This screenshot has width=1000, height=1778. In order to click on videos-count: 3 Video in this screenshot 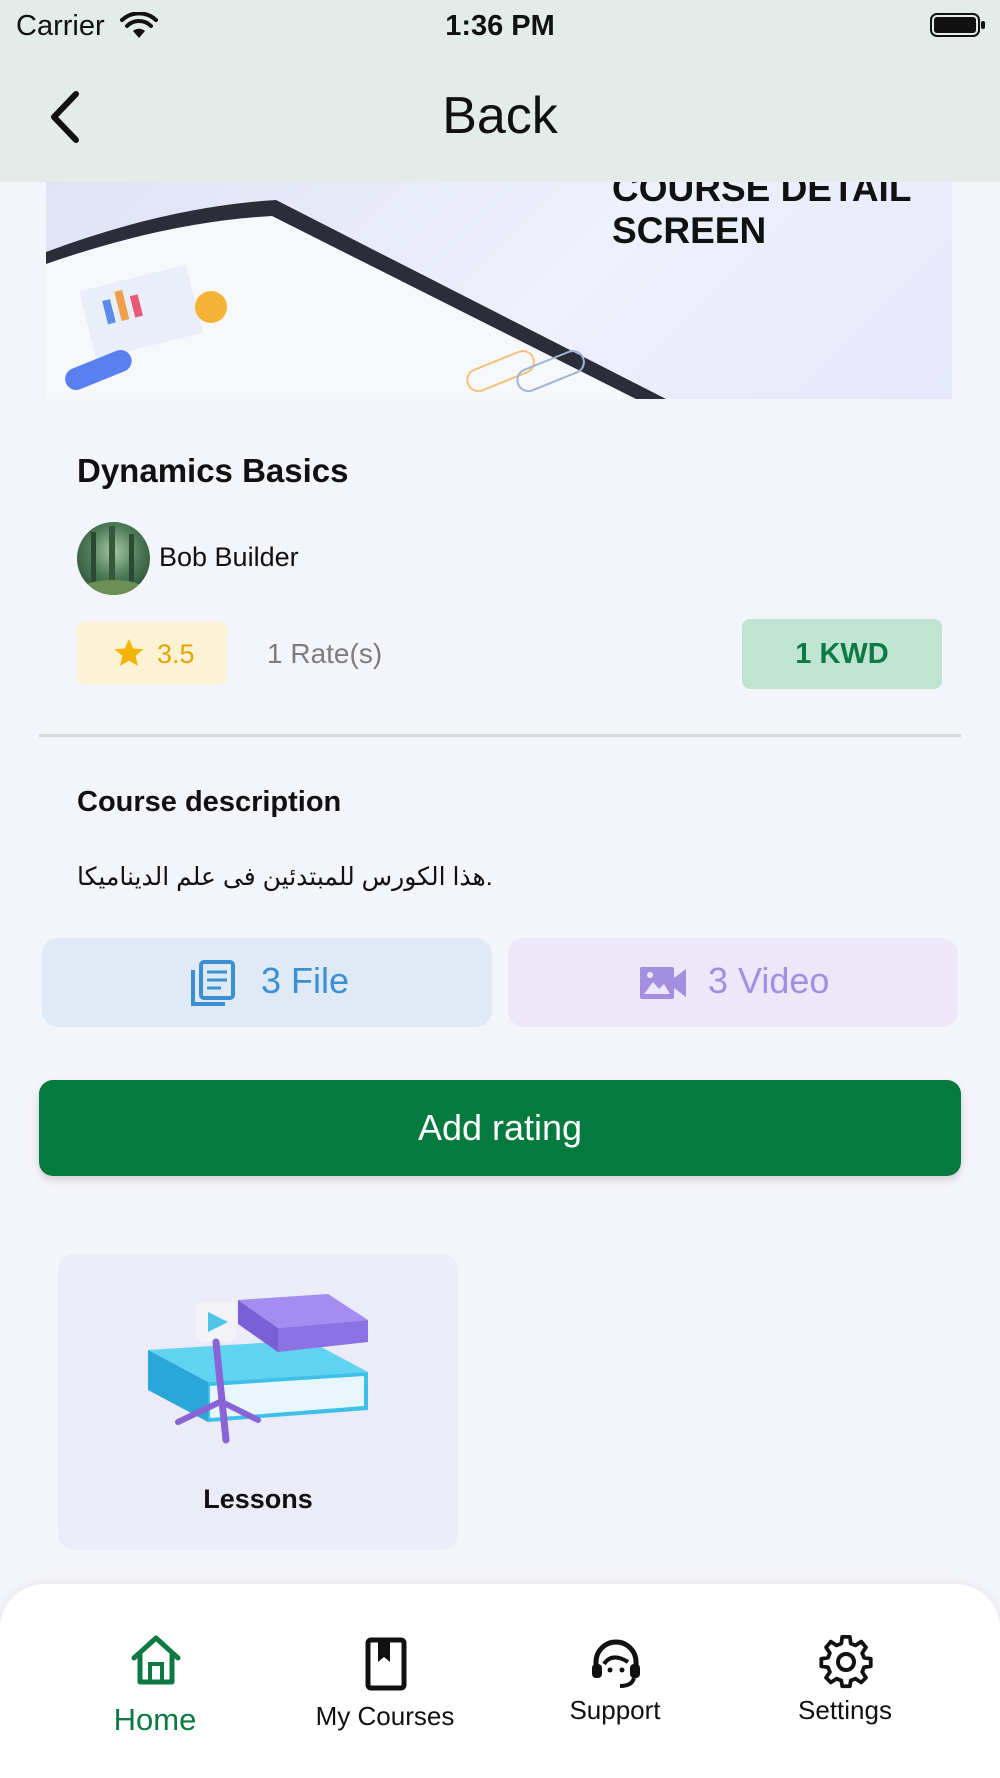, I will do `click(769, 980)`.